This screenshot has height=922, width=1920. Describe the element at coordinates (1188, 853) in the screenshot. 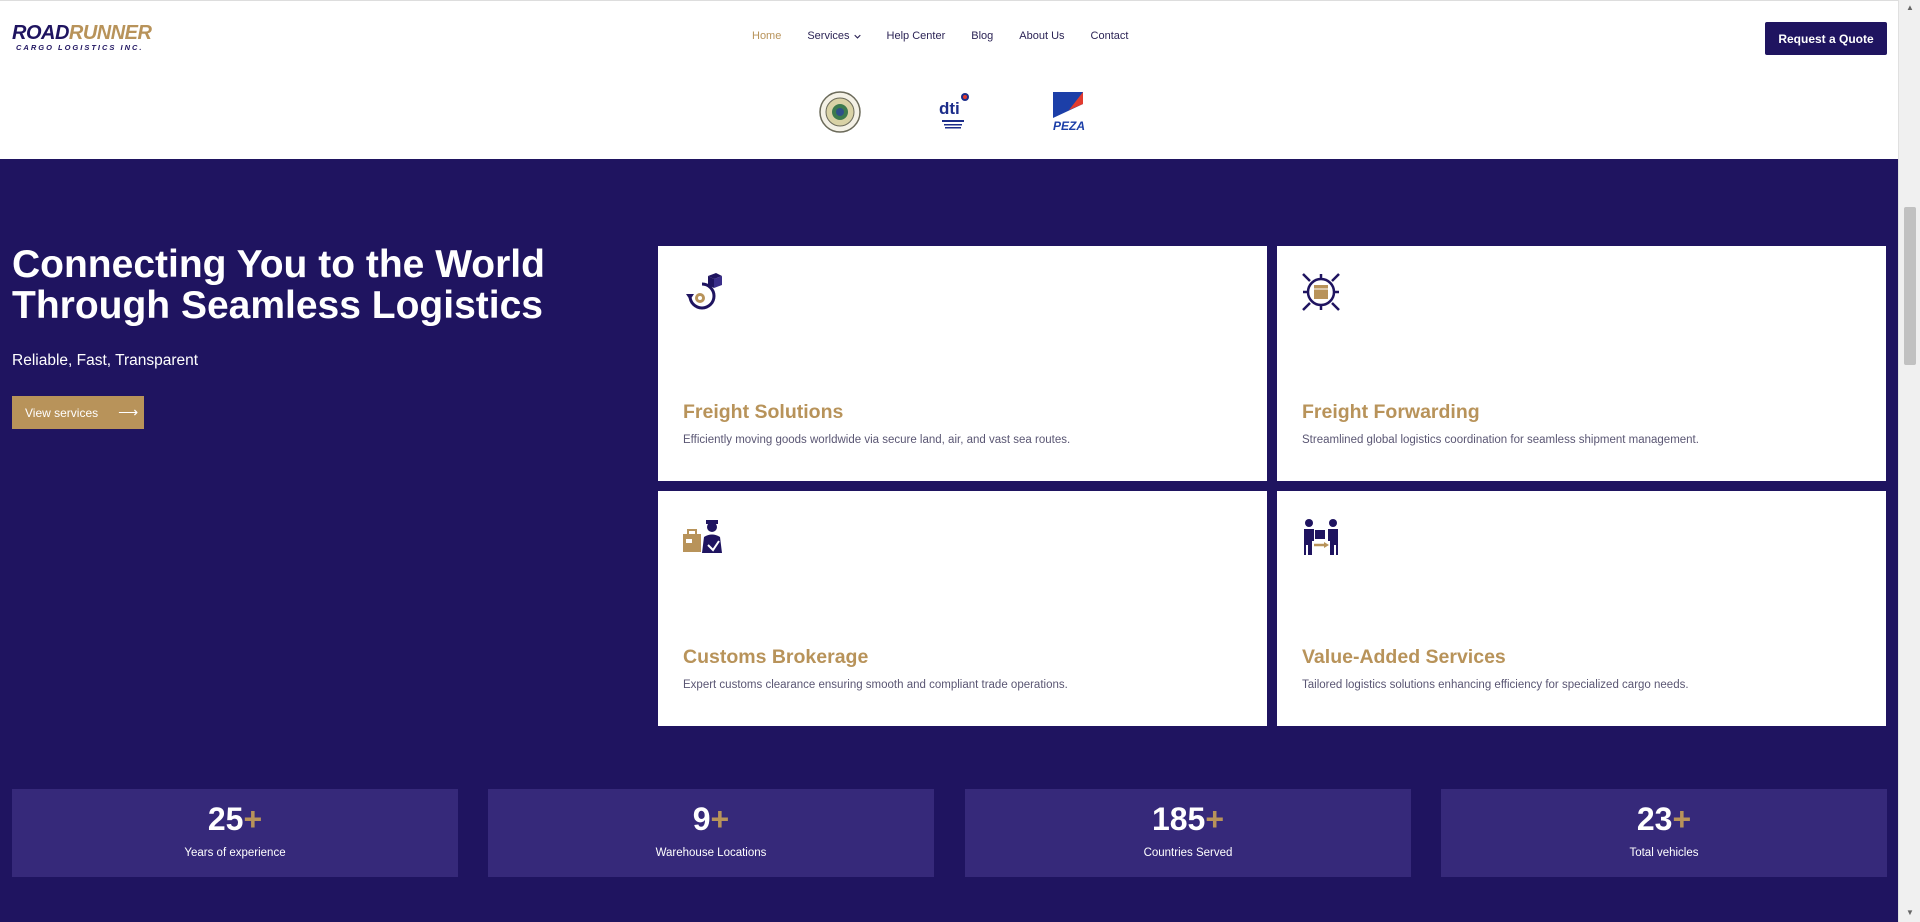

I see `stat-label: Countries Served` at that location.